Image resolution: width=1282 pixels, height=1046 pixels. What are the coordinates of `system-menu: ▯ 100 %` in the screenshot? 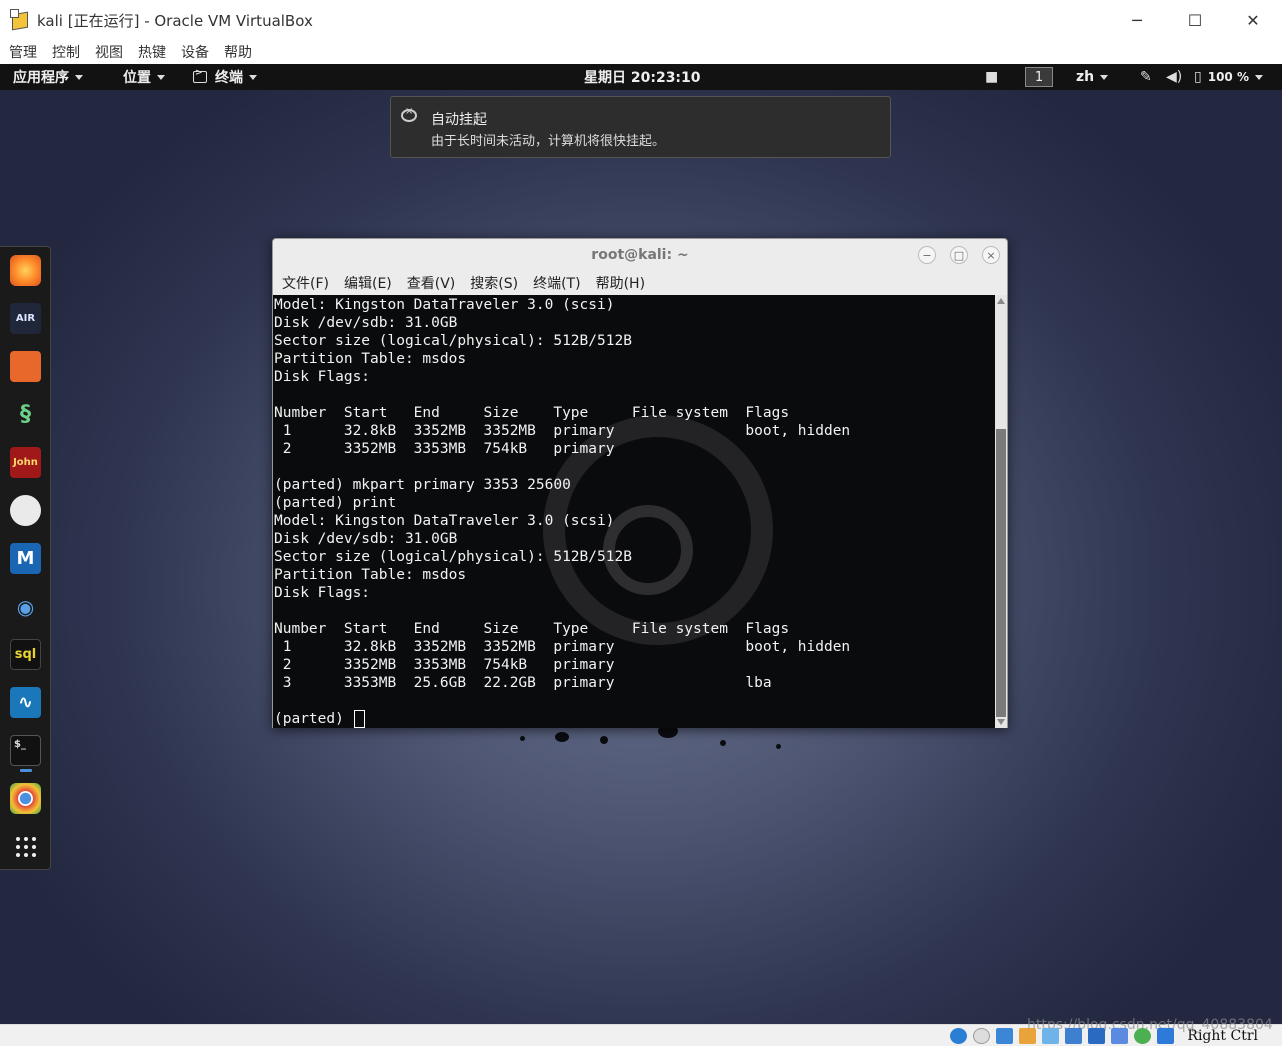 It's located at (1228, 77).